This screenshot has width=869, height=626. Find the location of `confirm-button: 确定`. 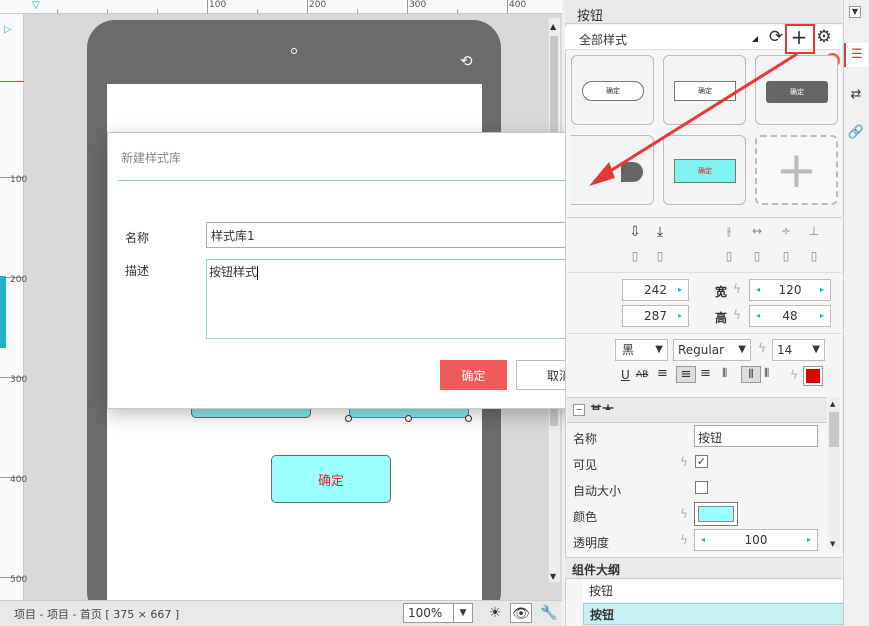

confirm-button: 确定 is located at coordinates (473, 375).